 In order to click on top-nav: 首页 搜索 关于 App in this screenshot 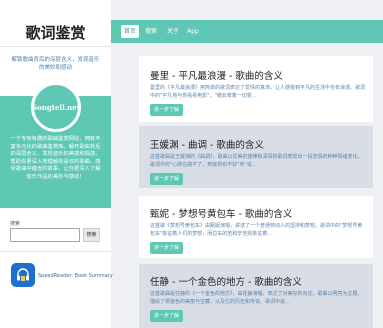, I will do `click(247, 31)`.